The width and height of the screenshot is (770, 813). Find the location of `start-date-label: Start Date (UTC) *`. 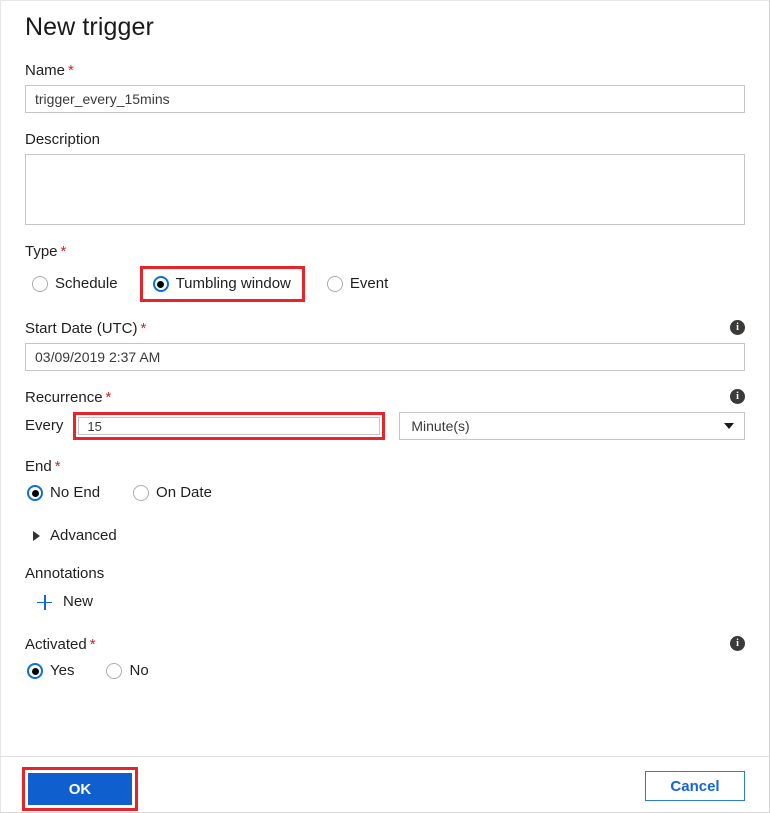

start-date-label: Start Date (UTC) * is located at coordinates (86, 328).